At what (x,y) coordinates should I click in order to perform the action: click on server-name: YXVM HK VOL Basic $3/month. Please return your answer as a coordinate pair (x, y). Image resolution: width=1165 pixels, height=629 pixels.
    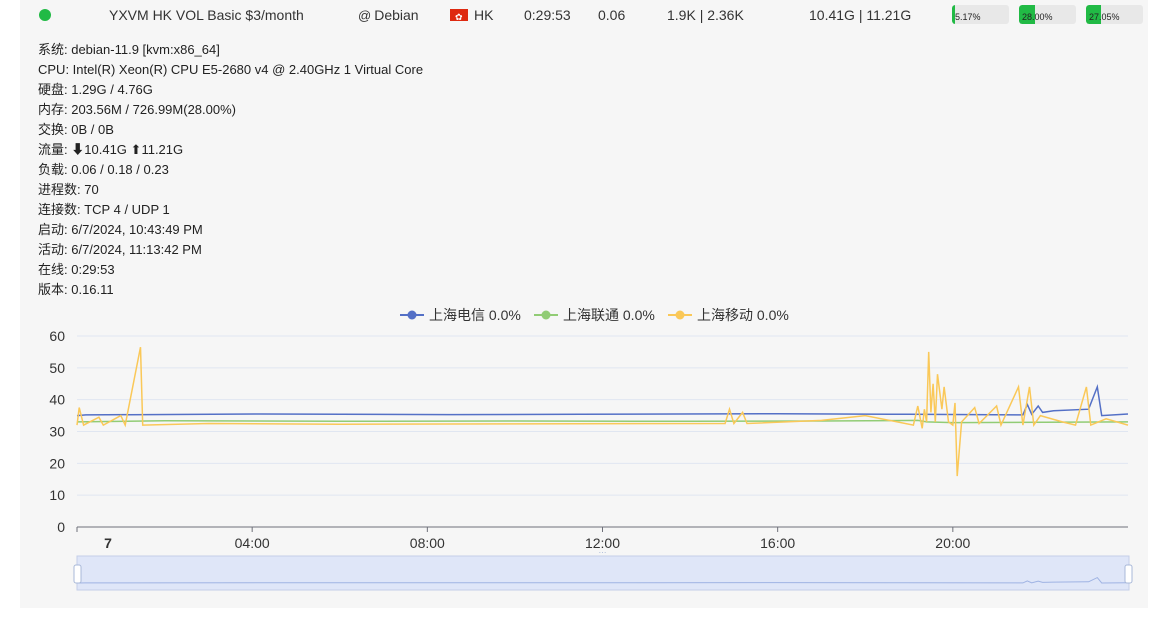
    Looking at the image, I should click on (206, 15).